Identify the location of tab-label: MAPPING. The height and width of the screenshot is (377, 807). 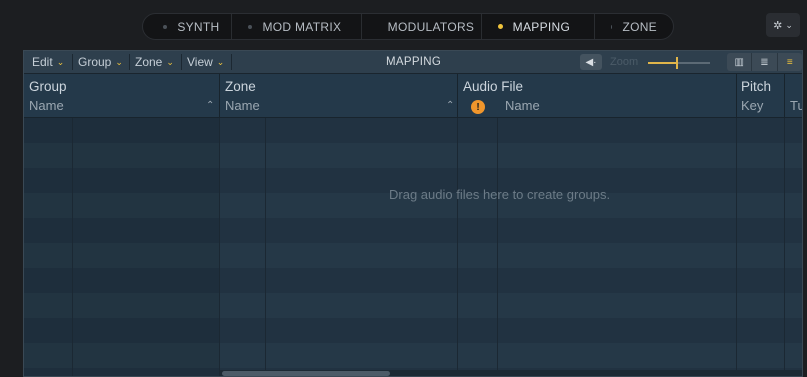
(541, 26).